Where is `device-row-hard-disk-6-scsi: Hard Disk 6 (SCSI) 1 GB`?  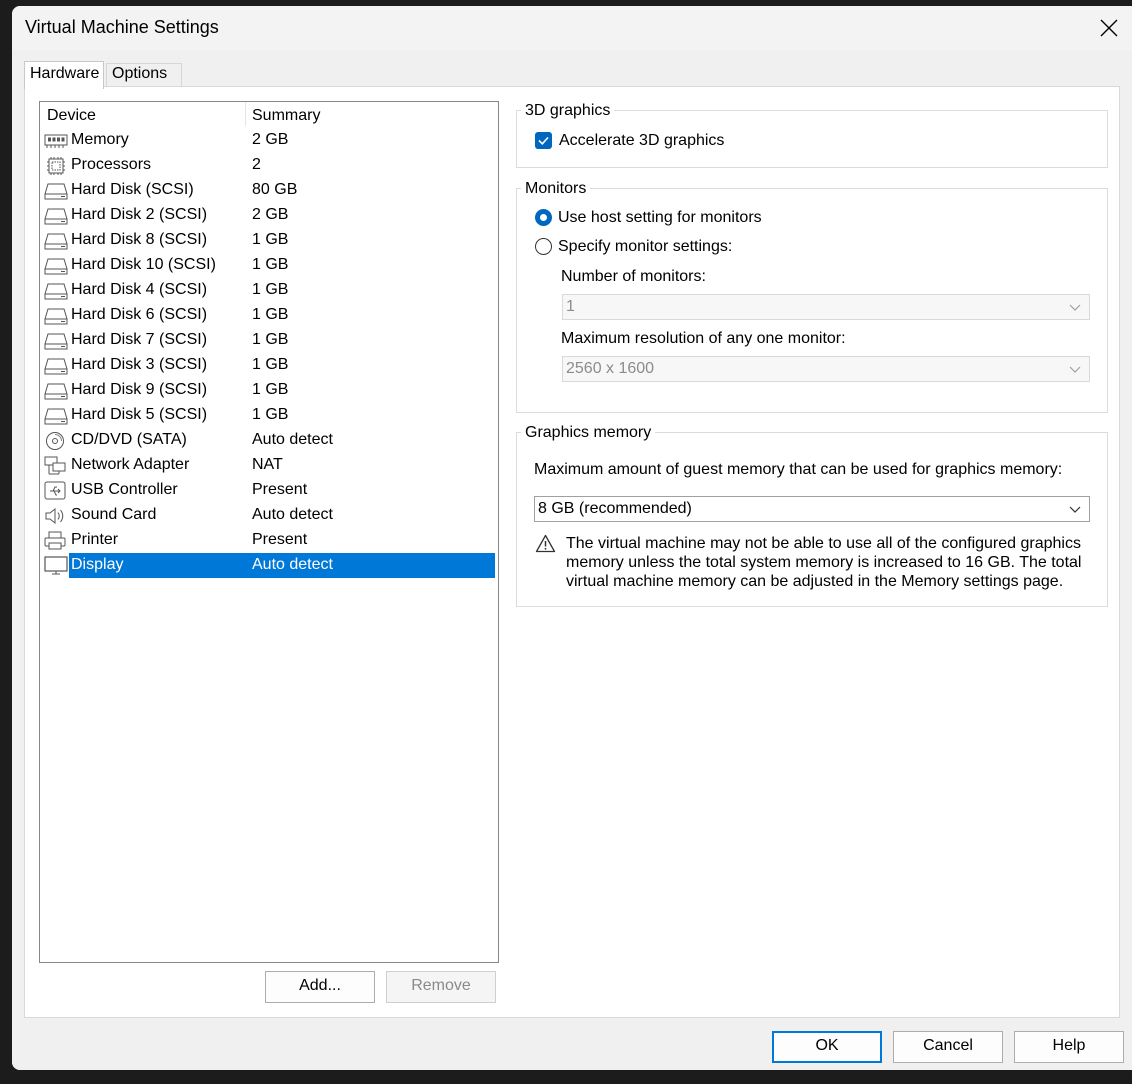
device-row-hard-disk-6-scsi: Hard Disk 6 (SCSI) 1 GB is located at coordinates (268, 315).